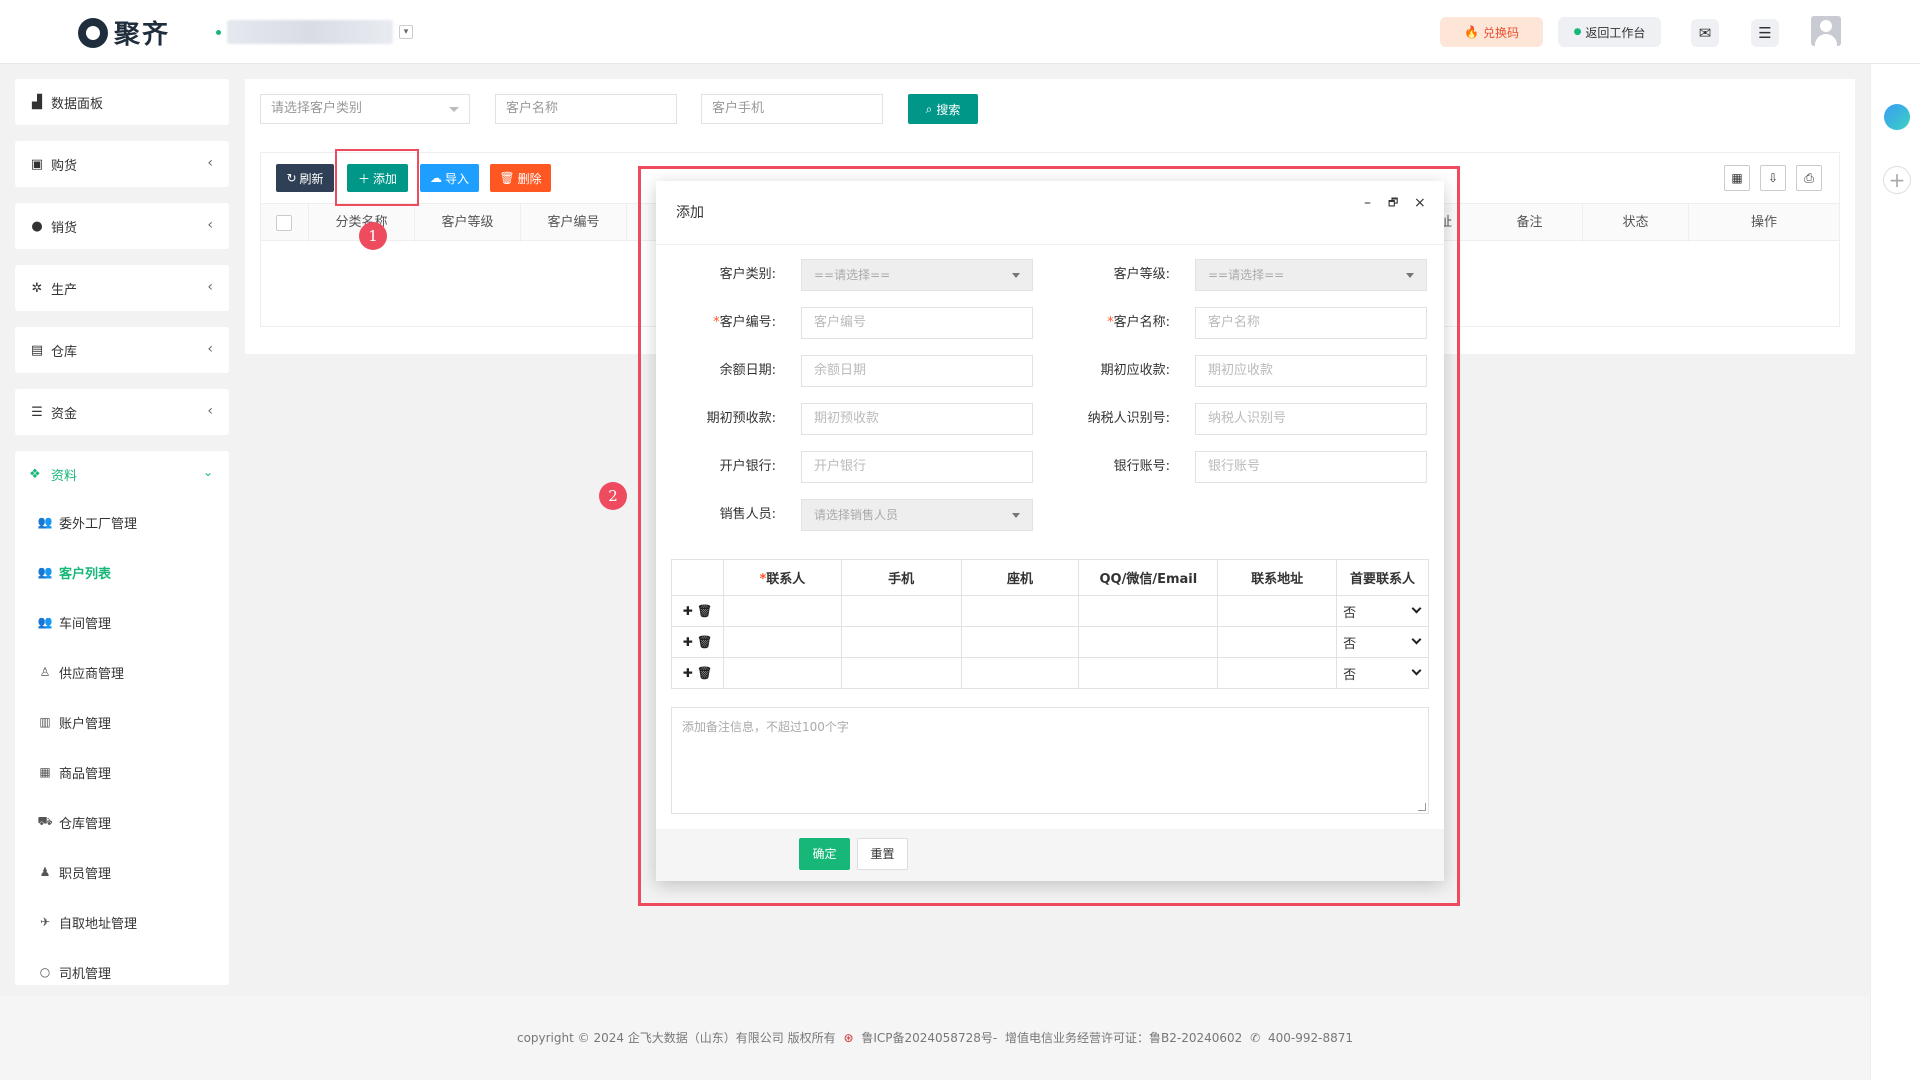  What do you see at coordinates (1897, 117) in the screenshot?
I see `chat-icon` at bounding box center [1897, 117].